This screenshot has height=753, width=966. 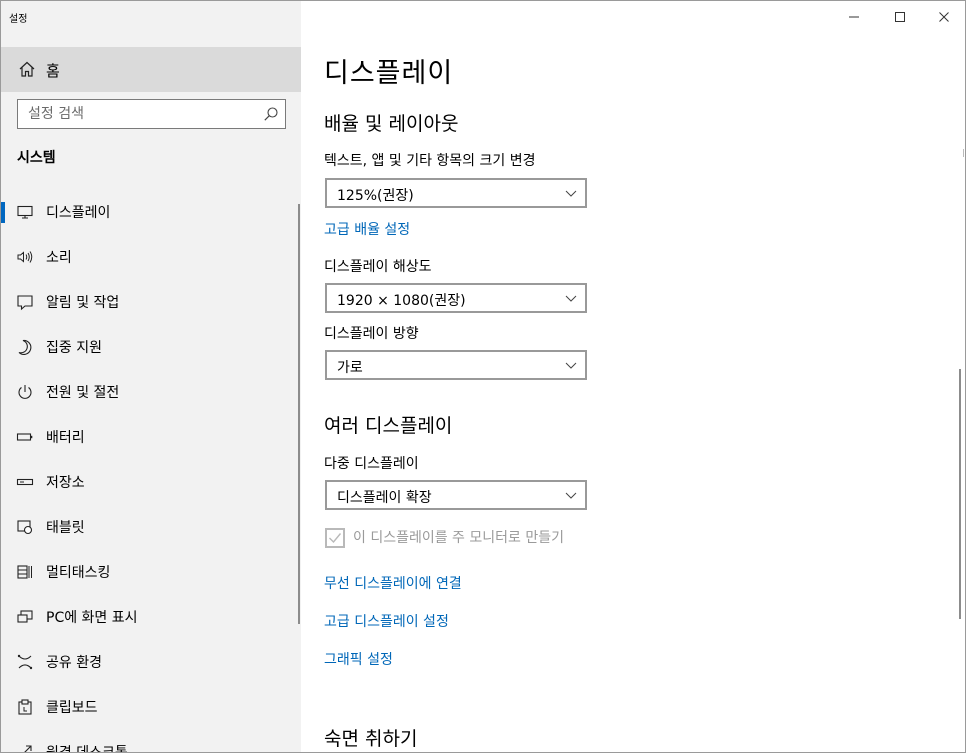 What do you see at coordinates (378, 267) in the screenshot?
I see `resolution-label: 디스플레이 해상도` at bounding box center [378, 267].